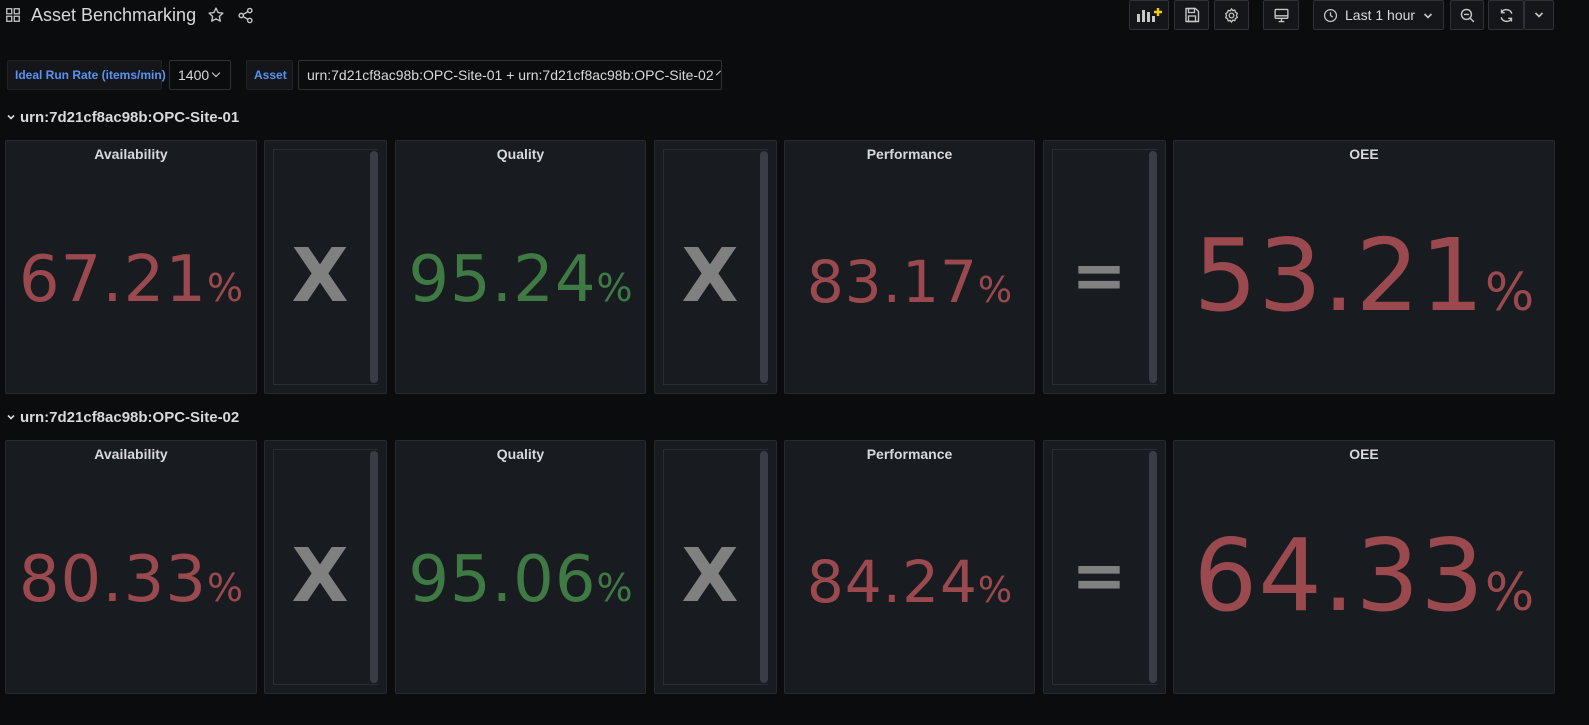 This screenshot has width=1589, height=725. I want to click on row-title: urn:7d21cf8ac98b:OPC-Site-01, so click(130, 117).